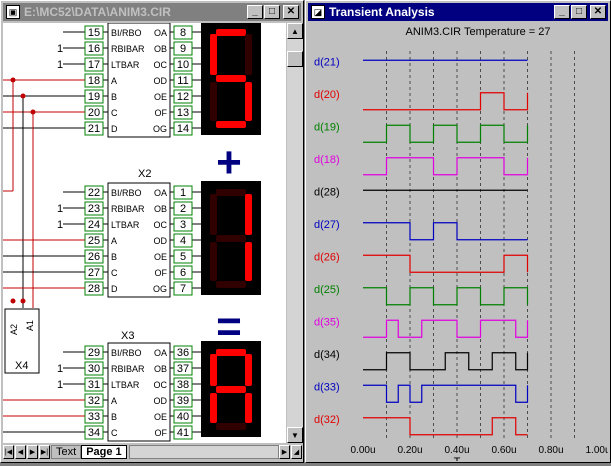 The height and width of the screenshot is (466, 611). What do you see at coordinates (183, 241) in the screenshot?
I see `output-node-label: 4` at bounding box center [183, 241].